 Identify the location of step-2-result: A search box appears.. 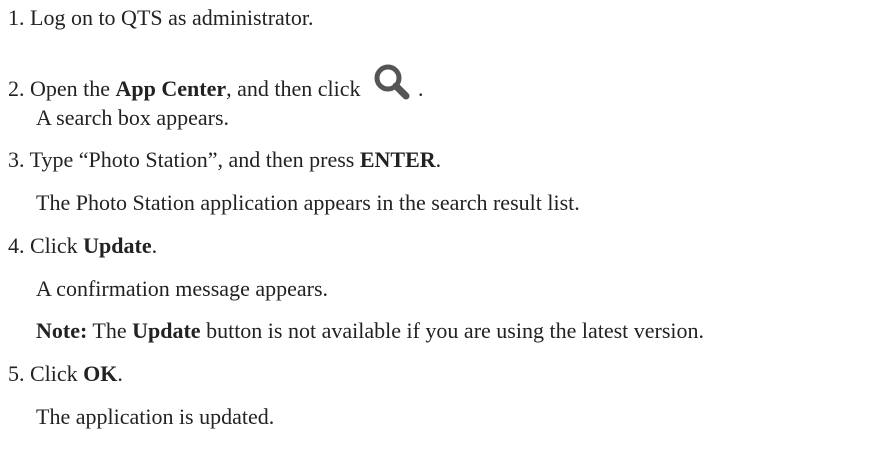
(133, 117).